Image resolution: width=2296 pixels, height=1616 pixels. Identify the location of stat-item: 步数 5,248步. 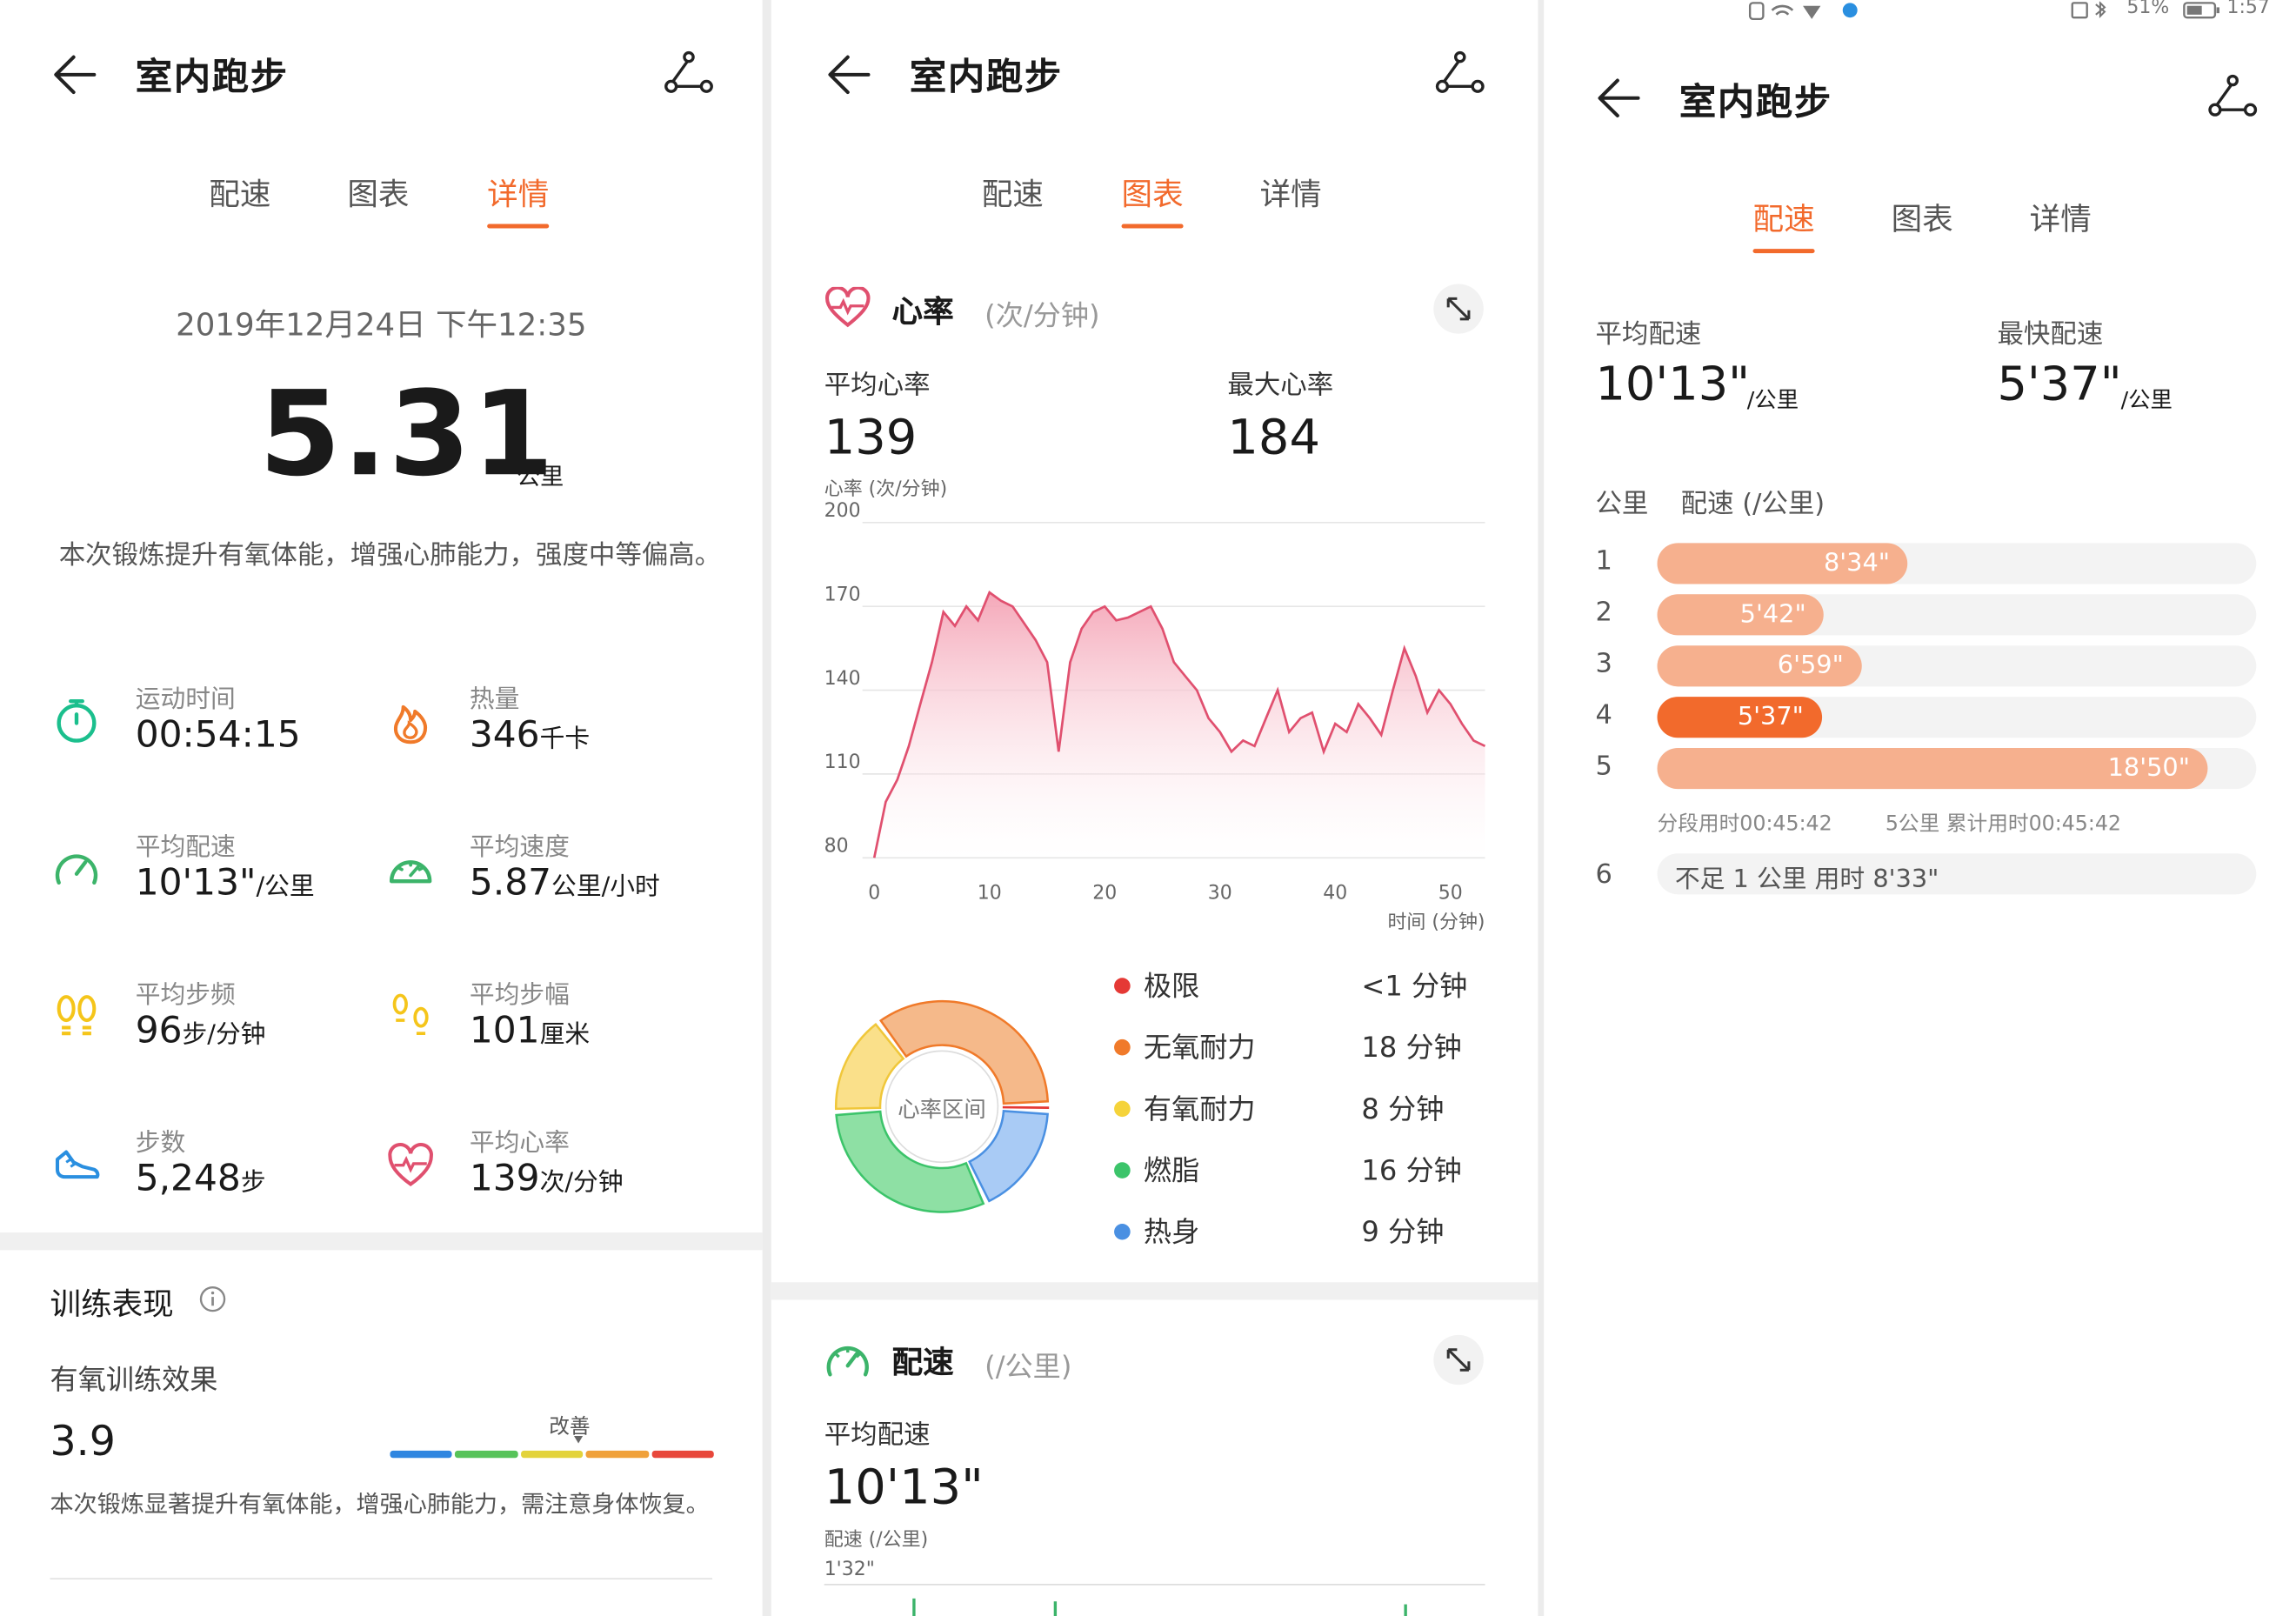
(221, 1180).